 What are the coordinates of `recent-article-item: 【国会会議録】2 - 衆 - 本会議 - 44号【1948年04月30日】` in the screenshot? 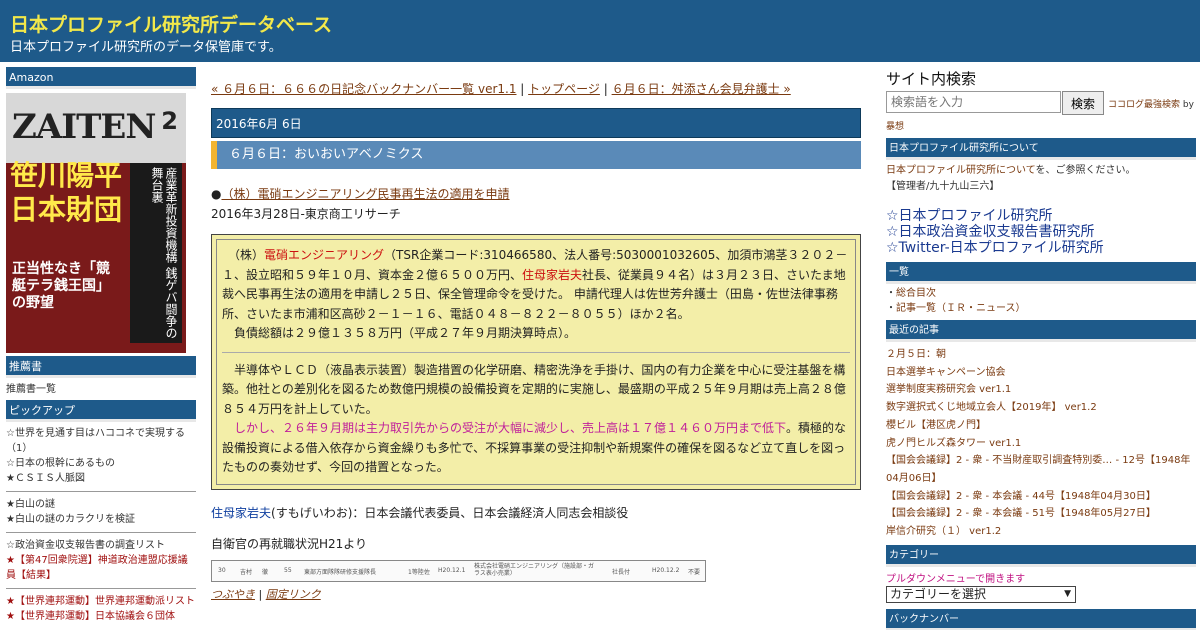 It's located at (1041, 497).